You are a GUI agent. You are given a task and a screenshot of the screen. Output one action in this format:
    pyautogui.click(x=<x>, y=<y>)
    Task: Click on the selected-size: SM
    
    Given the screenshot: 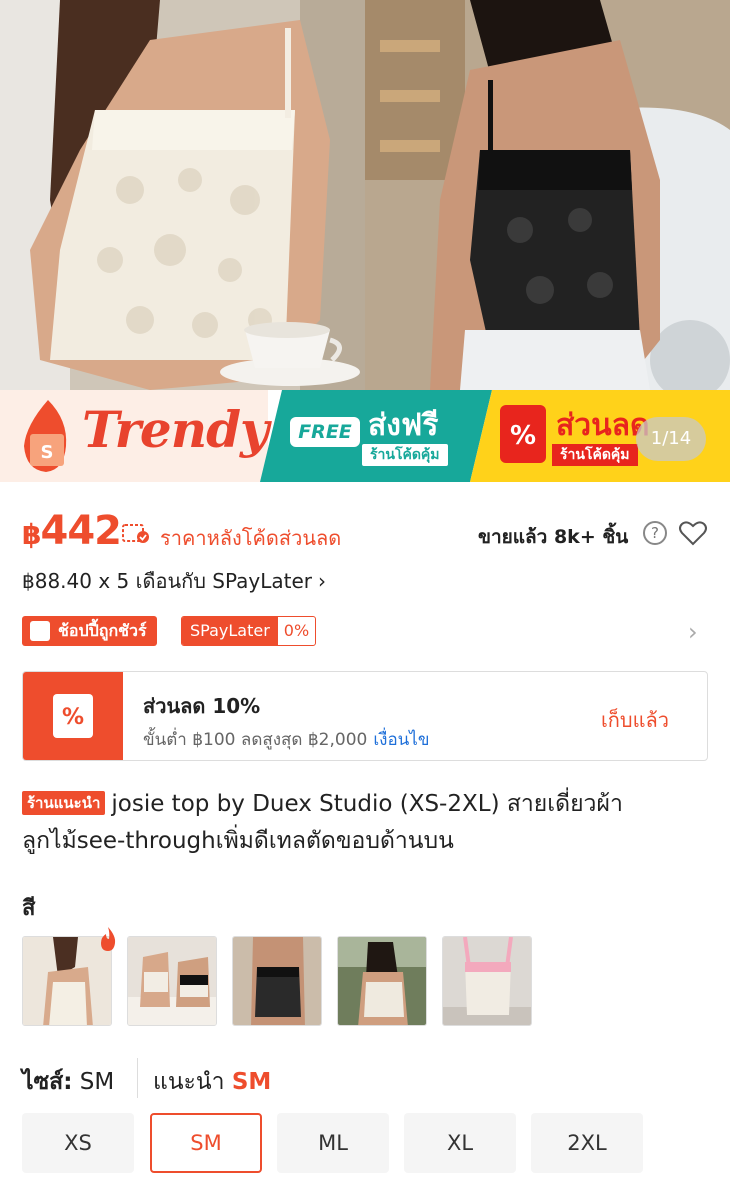 What is the action you would take?
    pyautogui.click(x=97, y=1082)
    